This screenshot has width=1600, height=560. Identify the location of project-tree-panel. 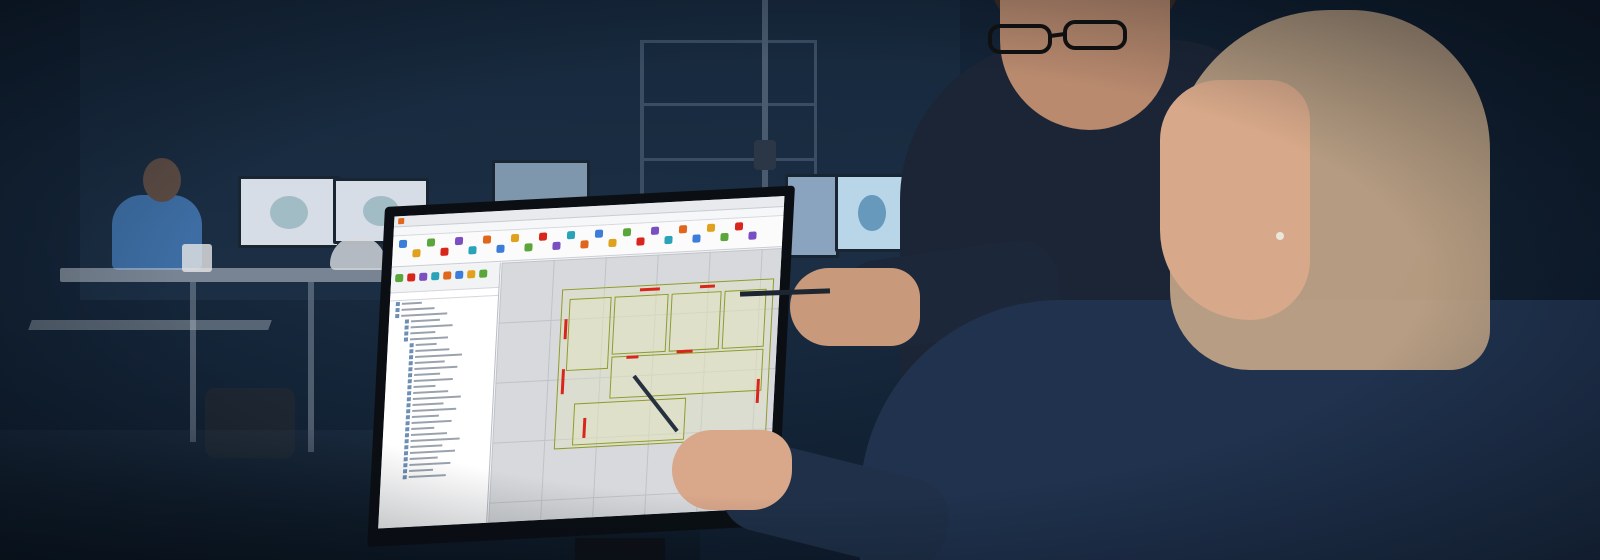
(439, 395).